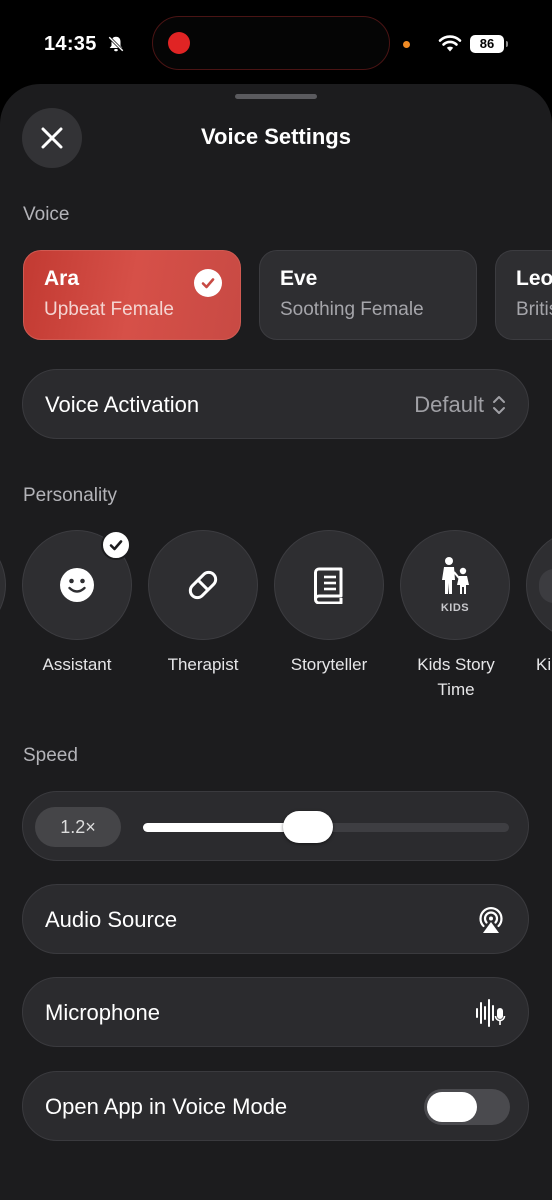 The height and width of the screenshot is (1200, 552). Describe the element at coordinates (77, 664) in the screenshot. I see `personality-label-assistant: Assistant` at that location.